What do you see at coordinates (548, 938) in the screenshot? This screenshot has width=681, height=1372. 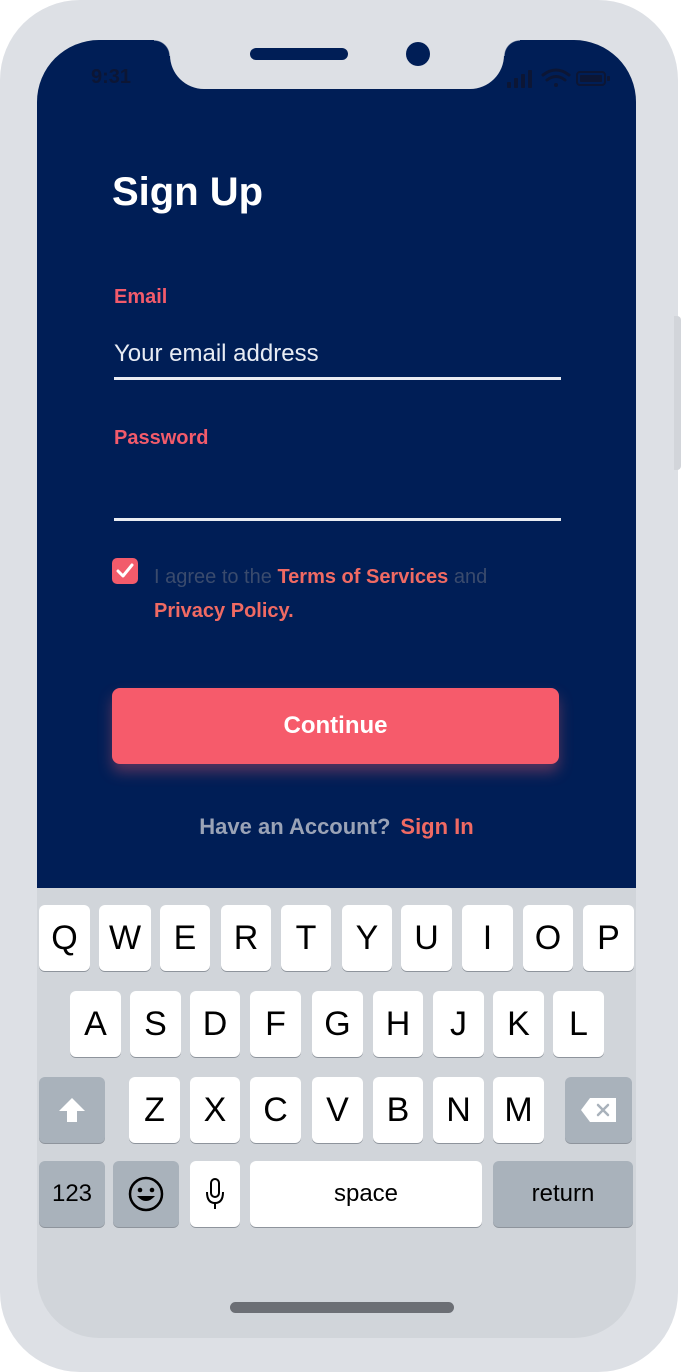 I see `key-o: O` at bounding box center [548, 938].